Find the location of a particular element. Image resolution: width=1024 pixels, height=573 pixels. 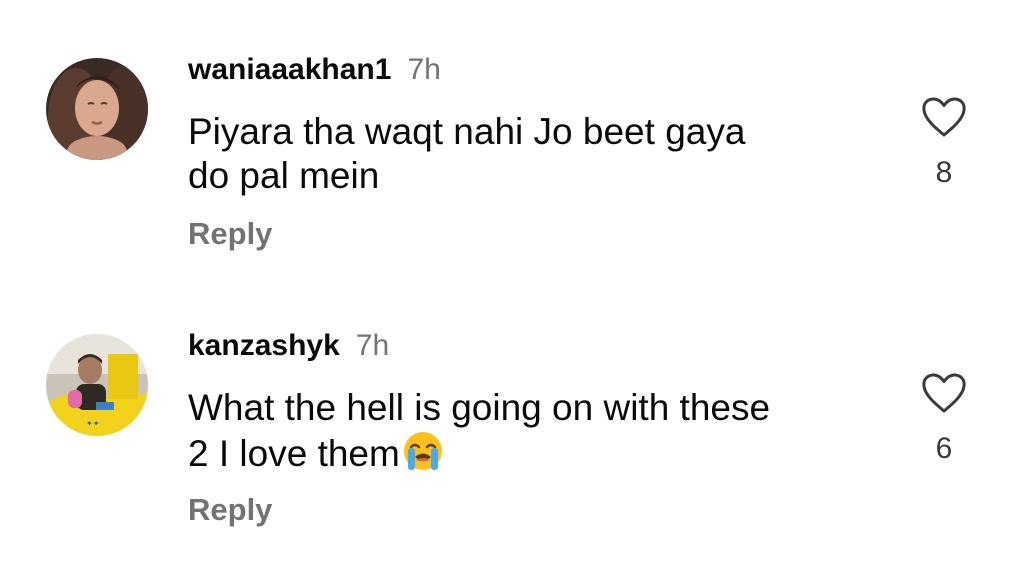

like-count: 6 is located at coordinates (944, 448).